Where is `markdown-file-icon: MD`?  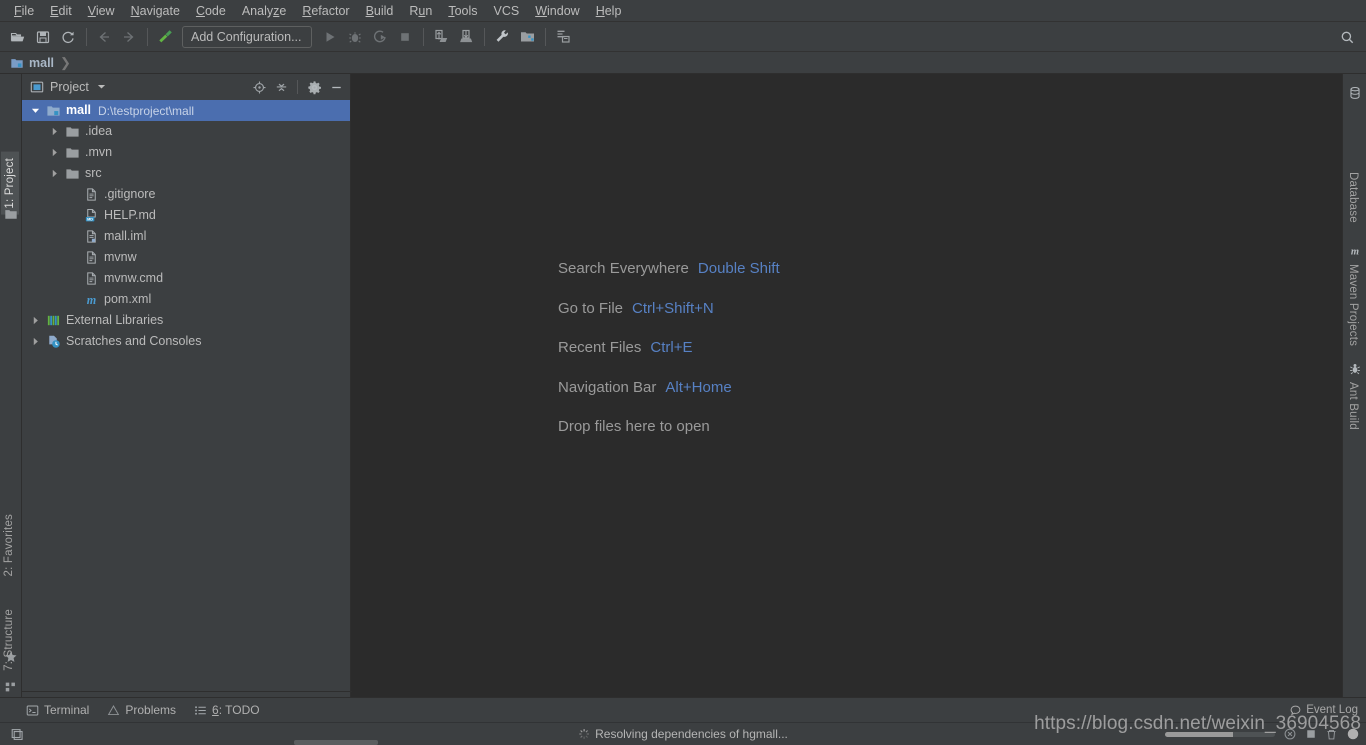
markdown-file-icon: MD is located at coordinates (91, 215).